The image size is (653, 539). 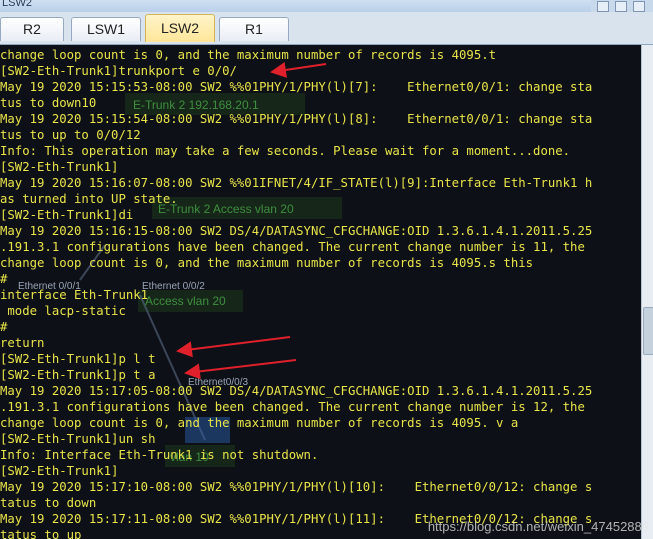 What do you see at coordinates (48, 103) in the screenshot?
I see `terminal-line: tus to down10` at bounding box center [48, 103].